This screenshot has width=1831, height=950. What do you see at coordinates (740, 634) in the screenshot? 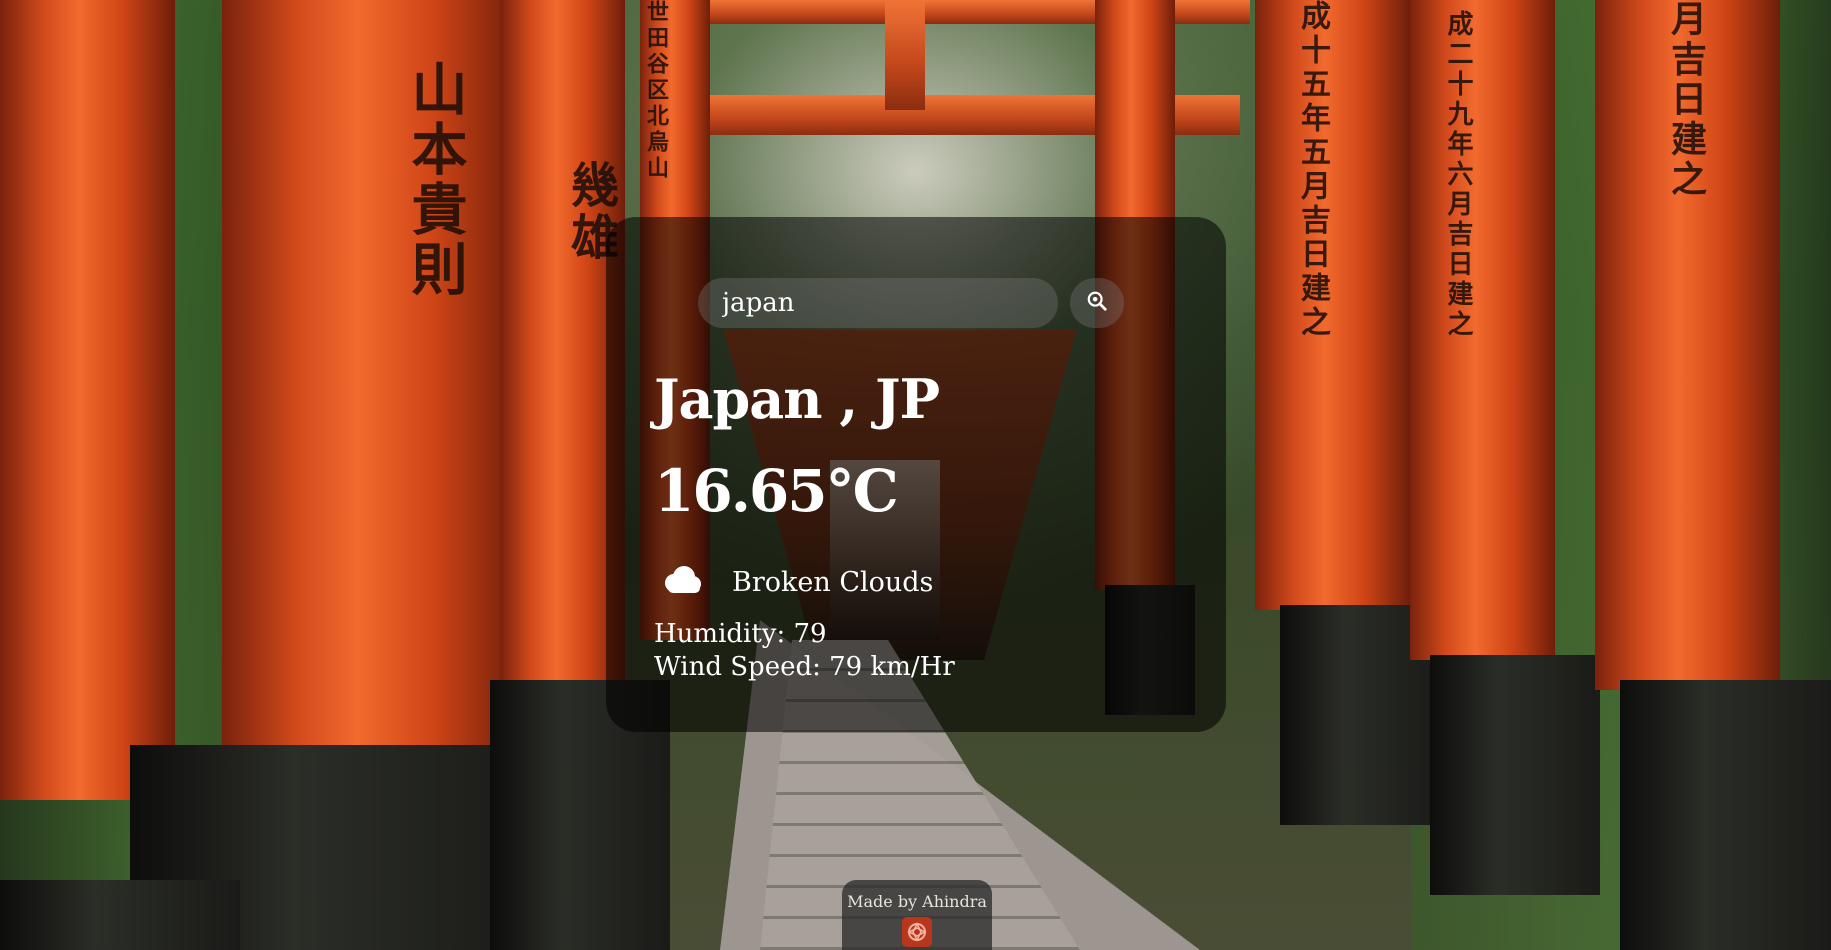
I see `humidity: Humidity: 79` at bounding box center [740, 634].